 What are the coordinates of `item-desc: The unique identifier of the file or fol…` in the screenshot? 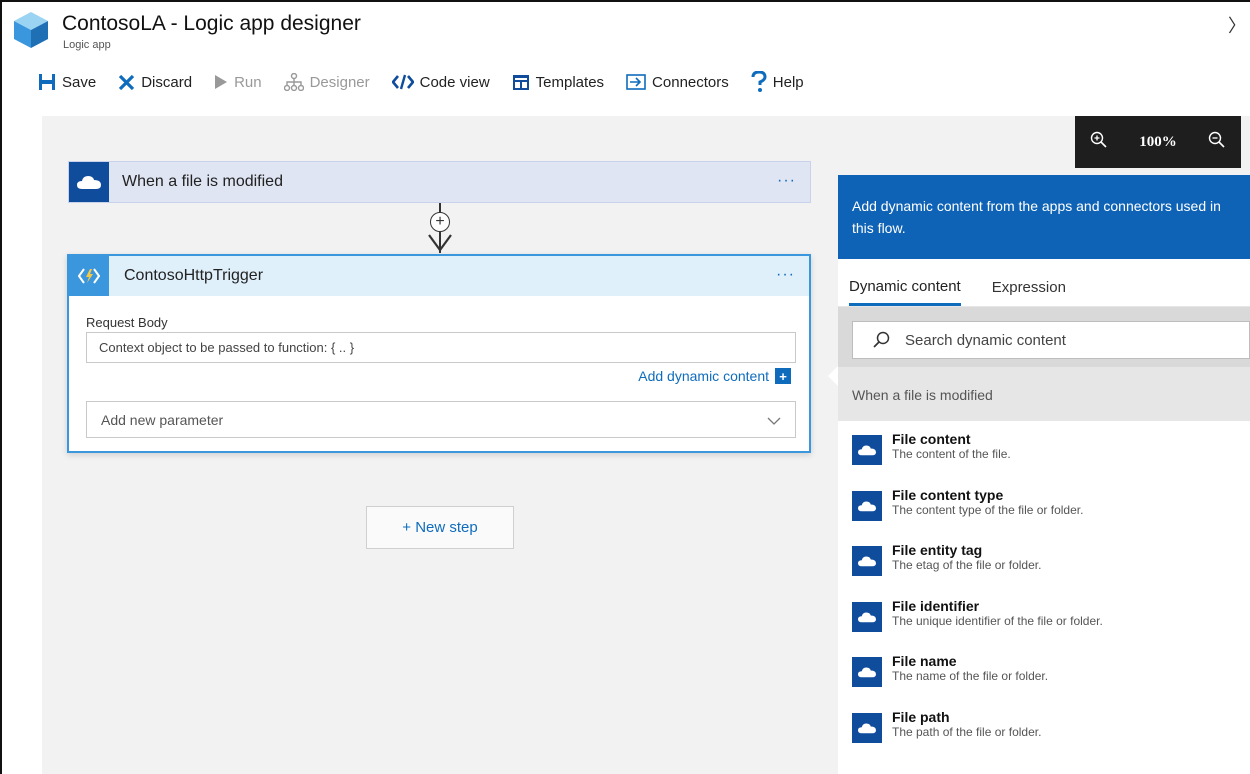 It's located at (997, 620).